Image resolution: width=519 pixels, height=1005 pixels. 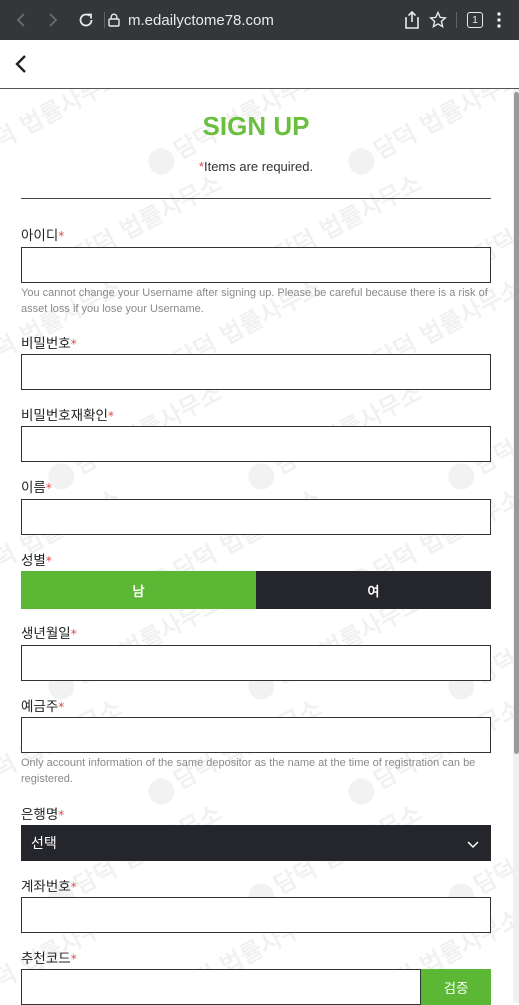 What do you see at coordinates (256, 444) in the screenshot?
I see `password-confirm-input` at bounding box center [256, 444].